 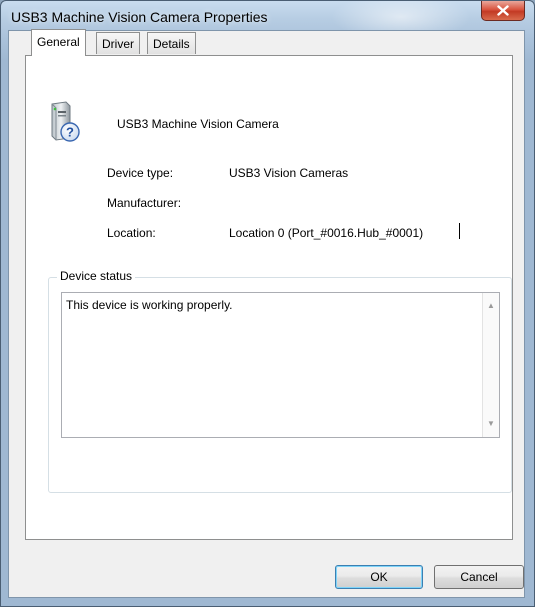 What do you see at coordinates (490, 365) in the screenshot?
I see `status-scrollbar: ▲ ▼` at bounding box center [490, 365].